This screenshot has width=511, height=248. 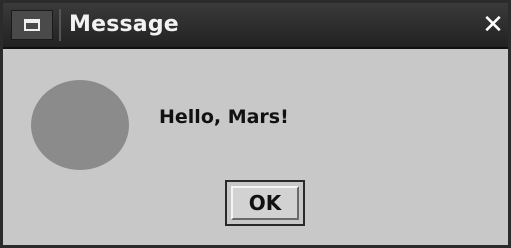 I want to click on close-button: ✕, so click(x=493, y=25).